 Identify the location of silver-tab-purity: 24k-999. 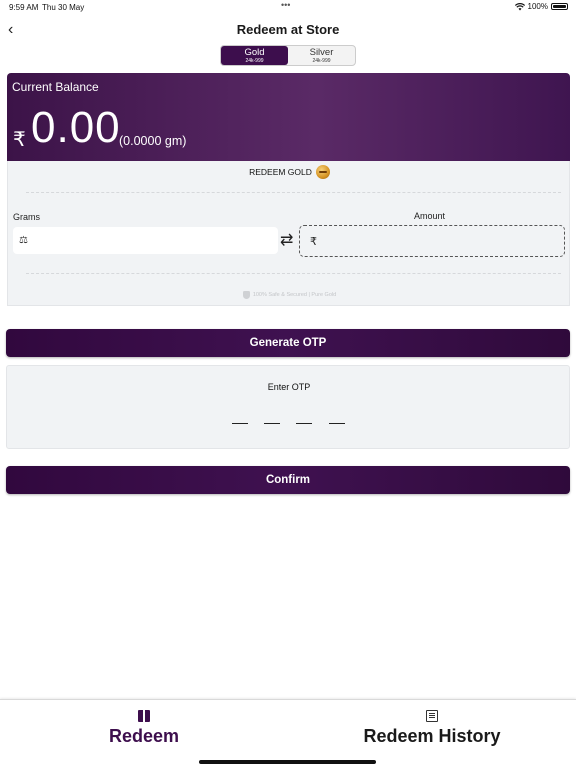
(321, 60).